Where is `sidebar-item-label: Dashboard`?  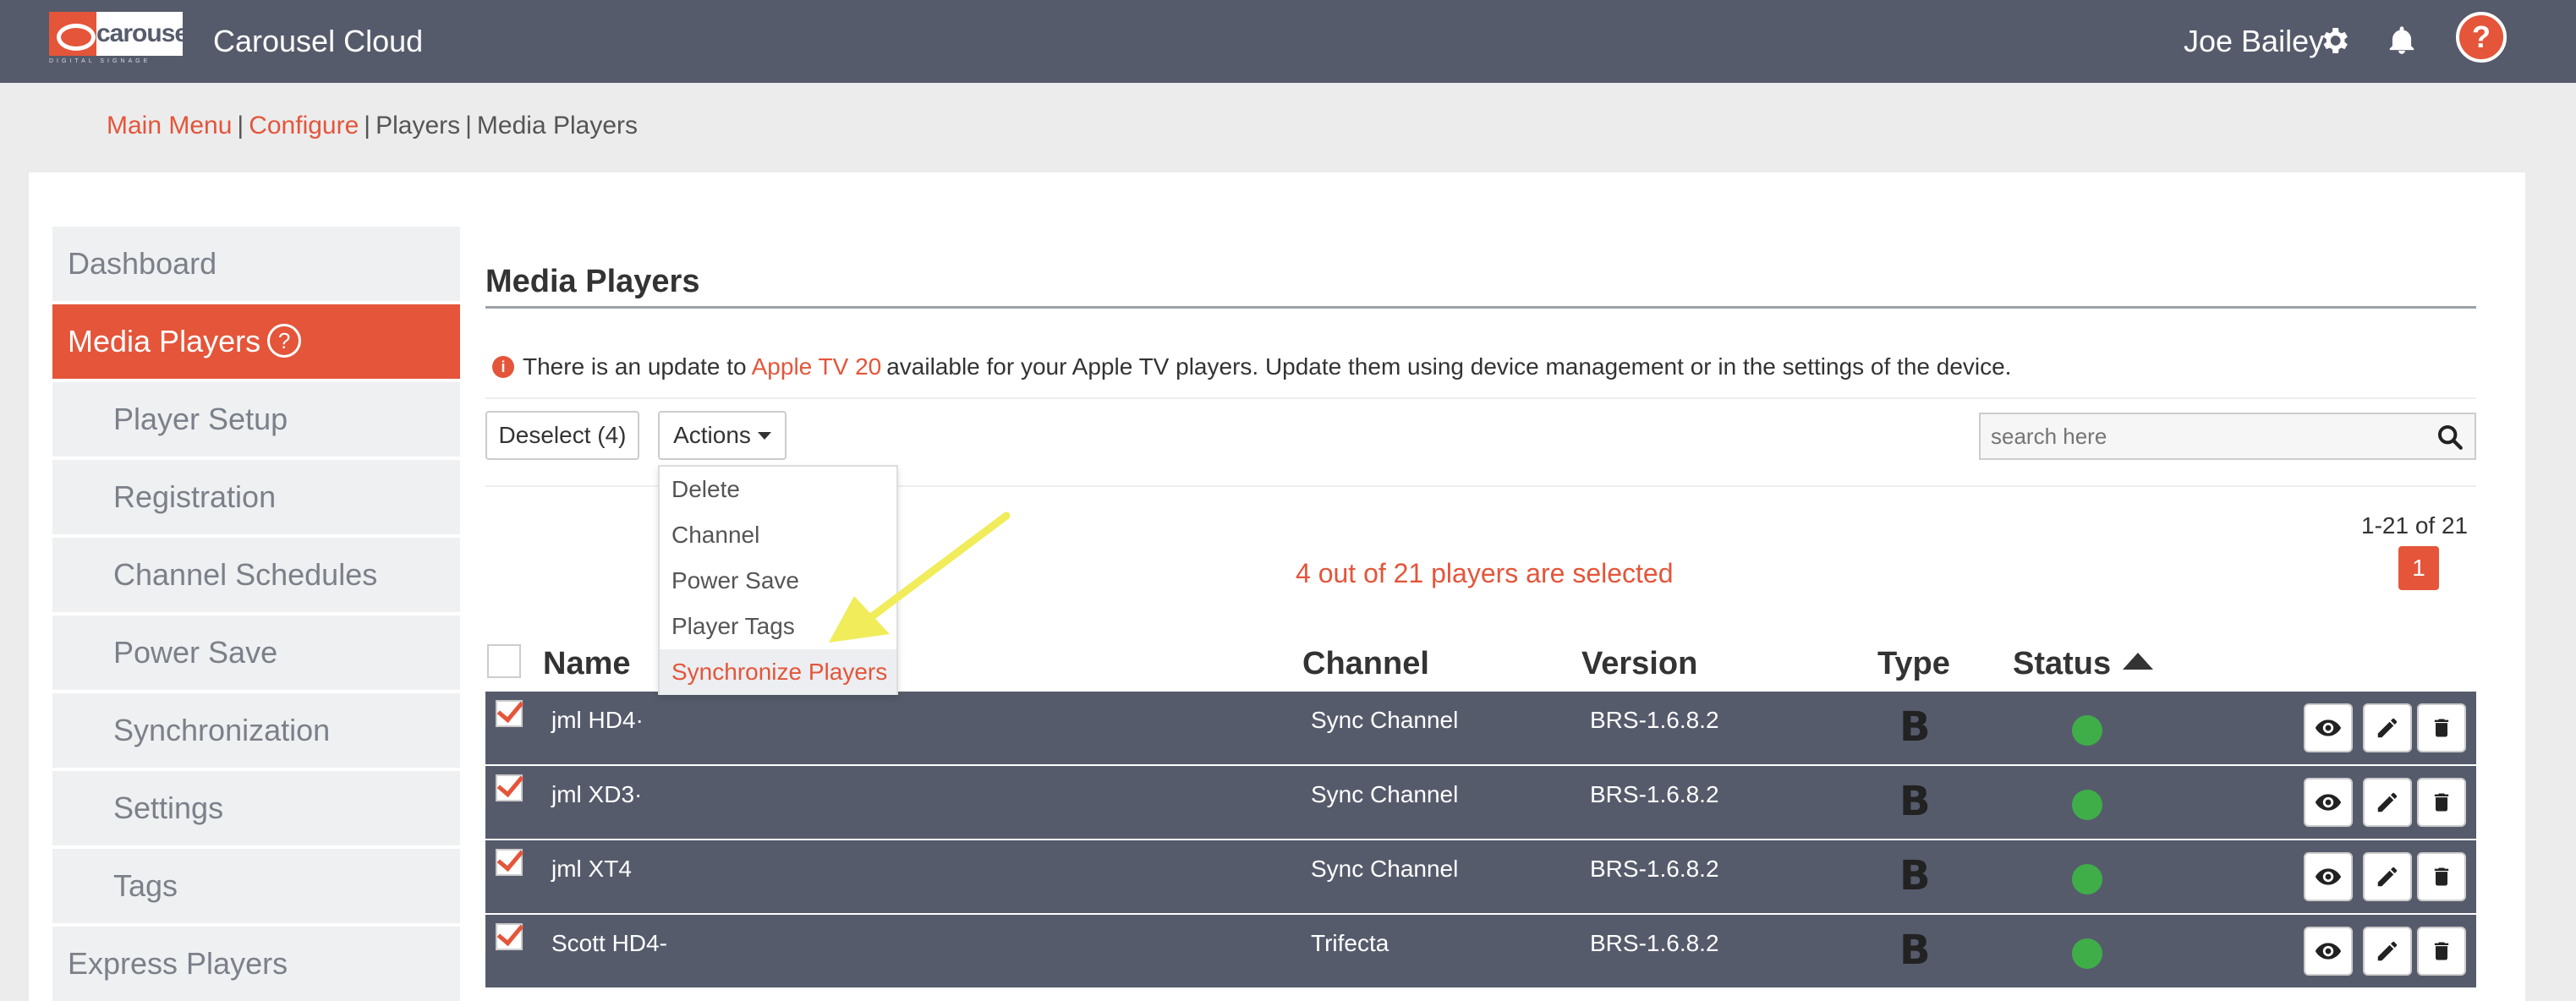 sidebar-item-label: Dashboard is located at coordinates (142, 263).